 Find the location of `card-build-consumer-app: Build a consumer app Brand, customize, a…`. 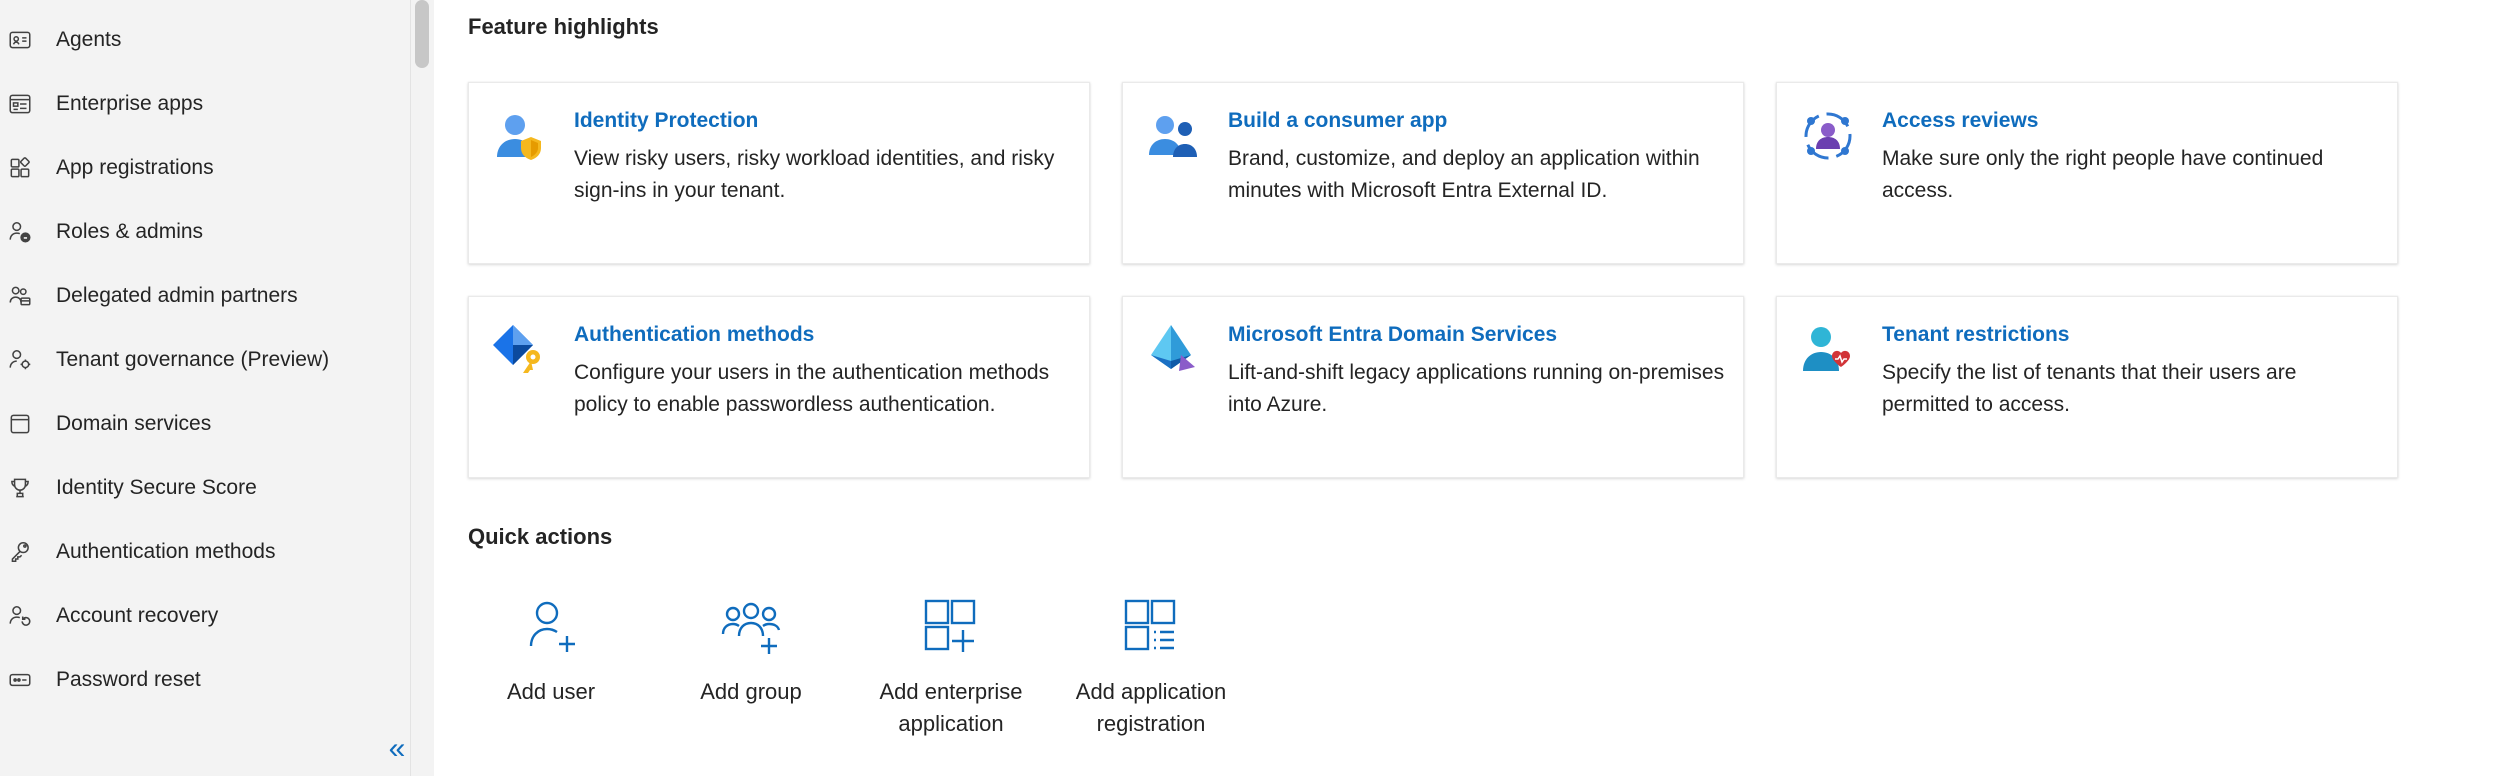

card-build-consumer-app: Build a consumer app Brand, customize, a… is located at coordinates (1433, 173).